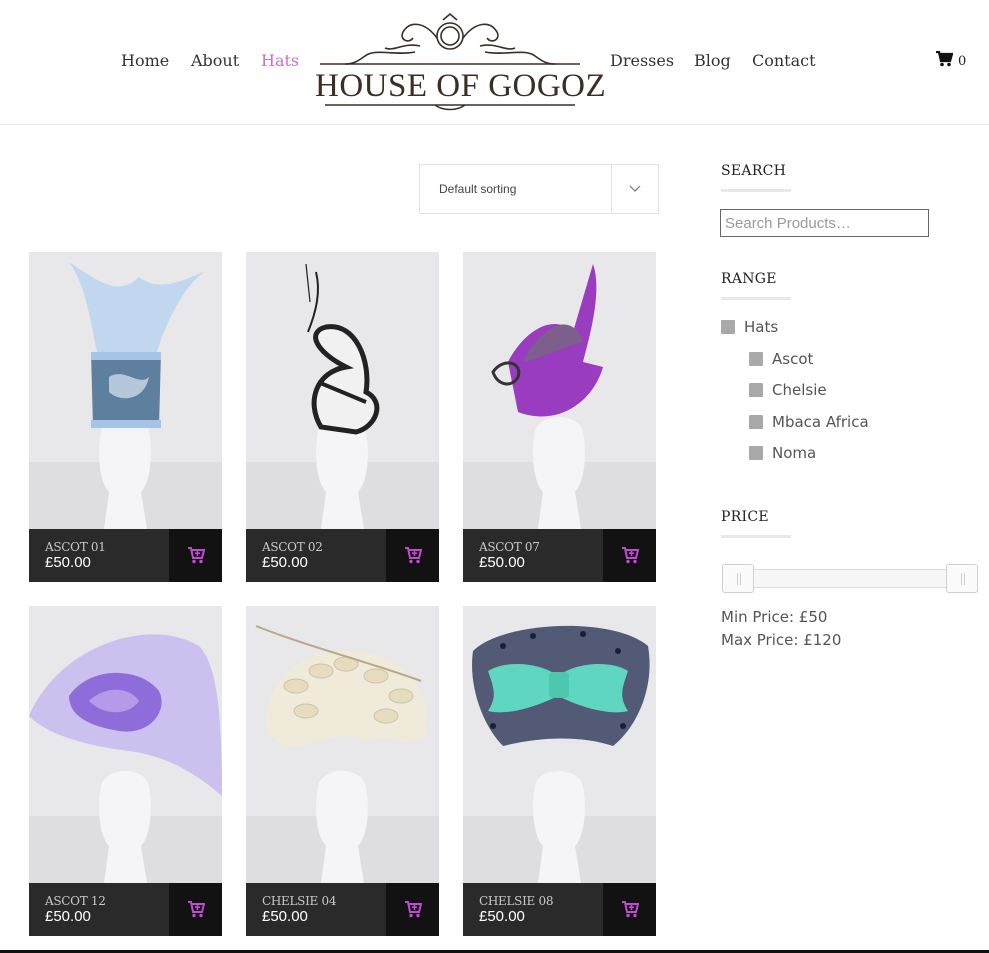  What do you see at coordinates (292, 547) in the screenshot?
I see `product-name: ASCOT 02` at bounding box center [292, 547].